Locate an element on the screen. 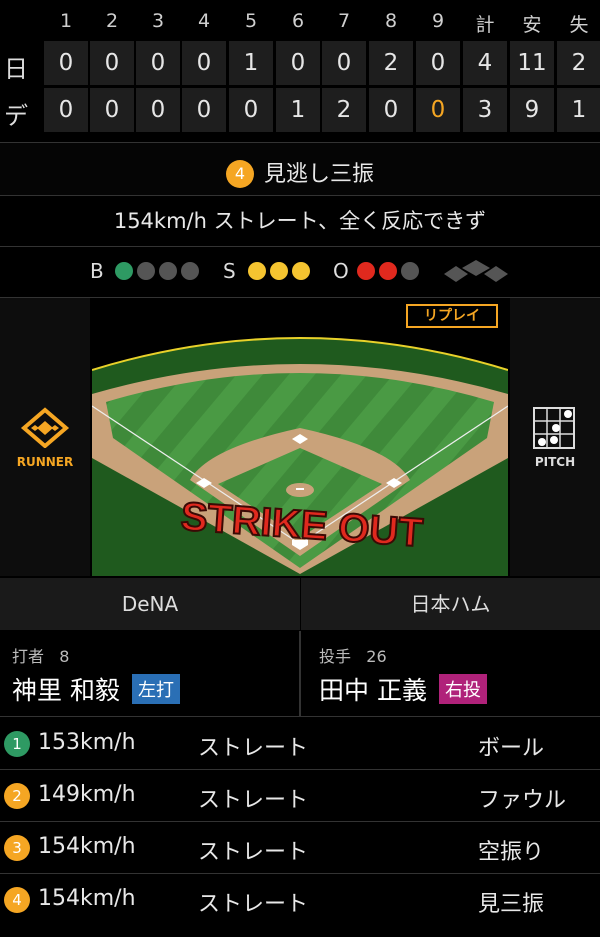  team-abbr: 日 is located at coordinates (16, 69).